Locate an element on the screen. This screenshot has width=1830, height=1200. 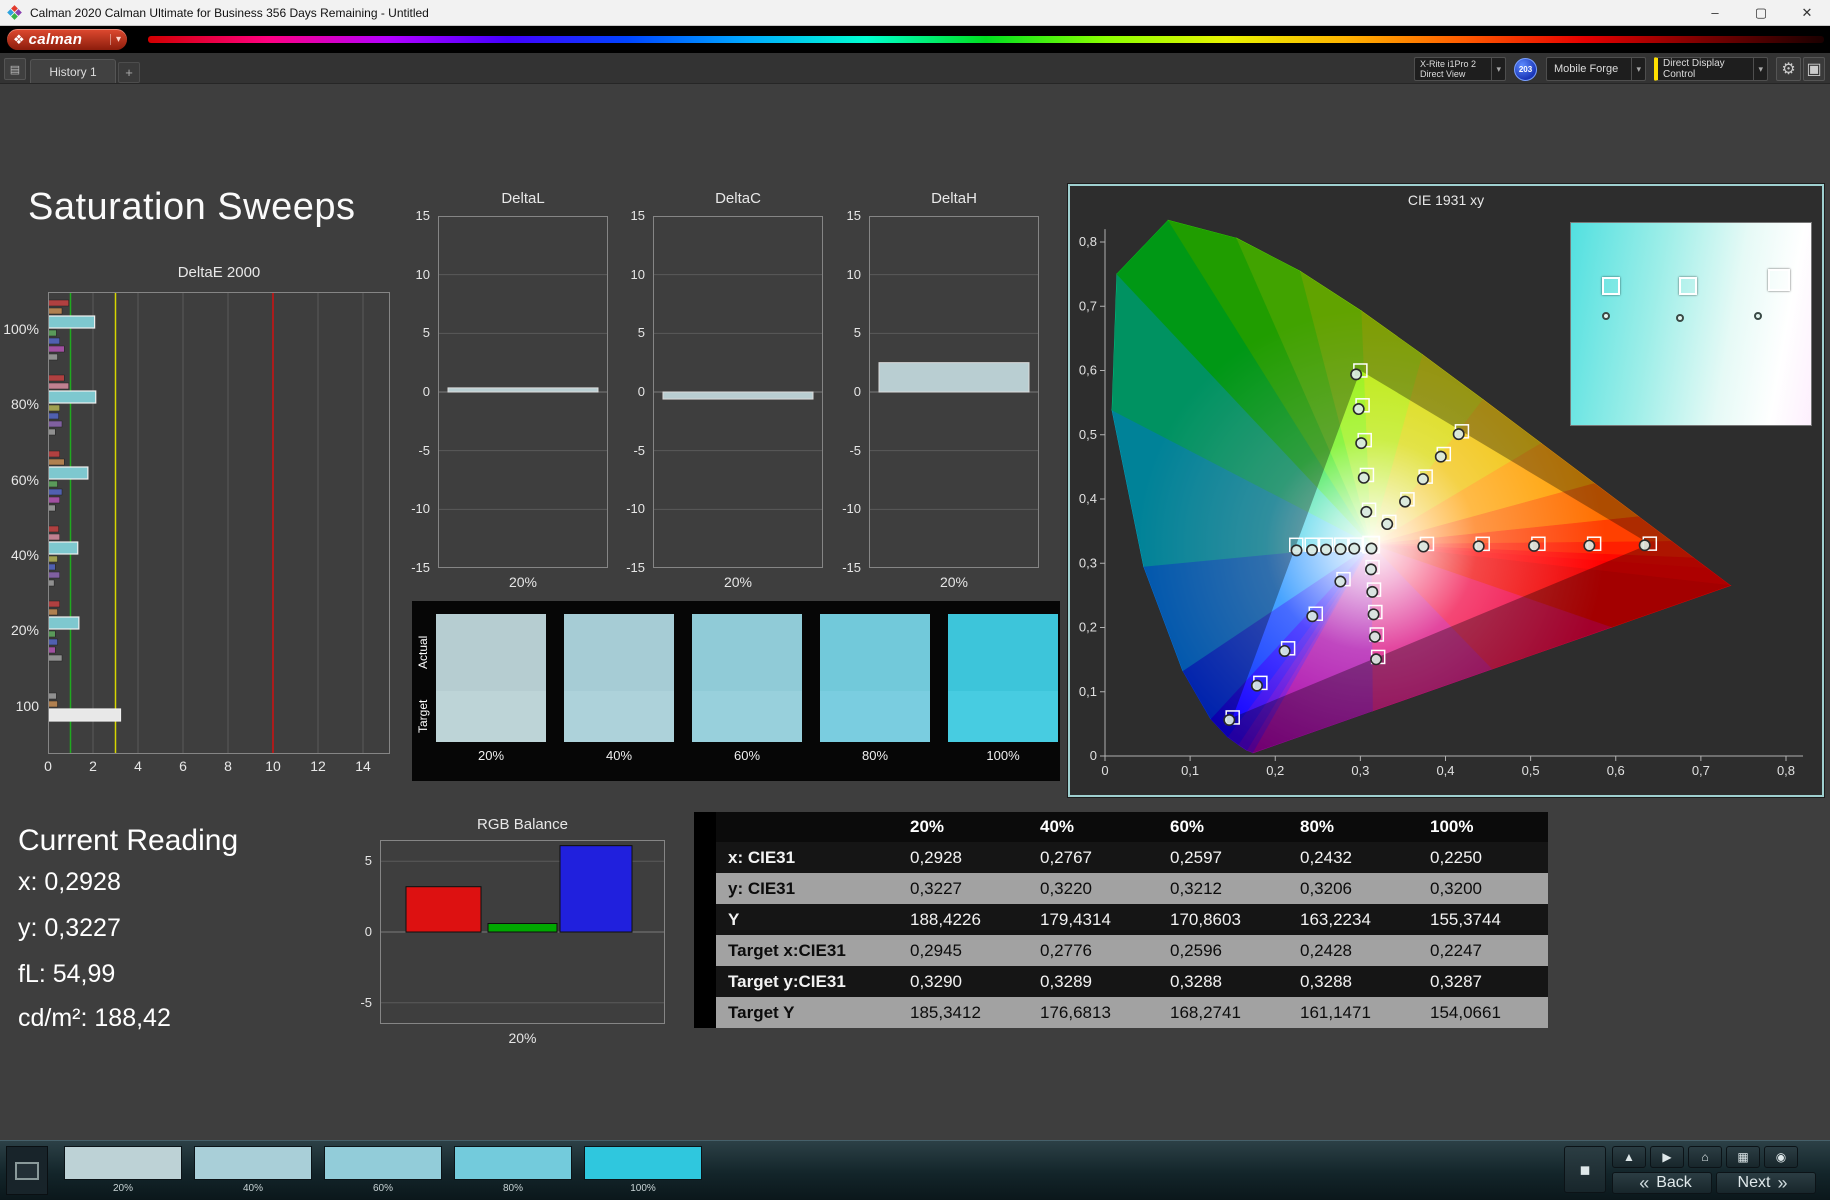
axis-label: 0 is located at coordinates (1093, 755).